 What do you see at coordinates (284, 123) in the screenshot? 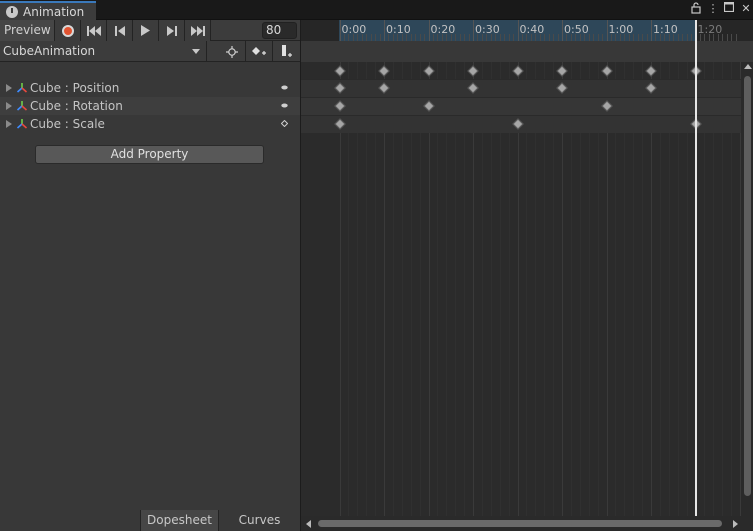
I see `keyframe-diamond-icon` at bounding box center [284, 123].